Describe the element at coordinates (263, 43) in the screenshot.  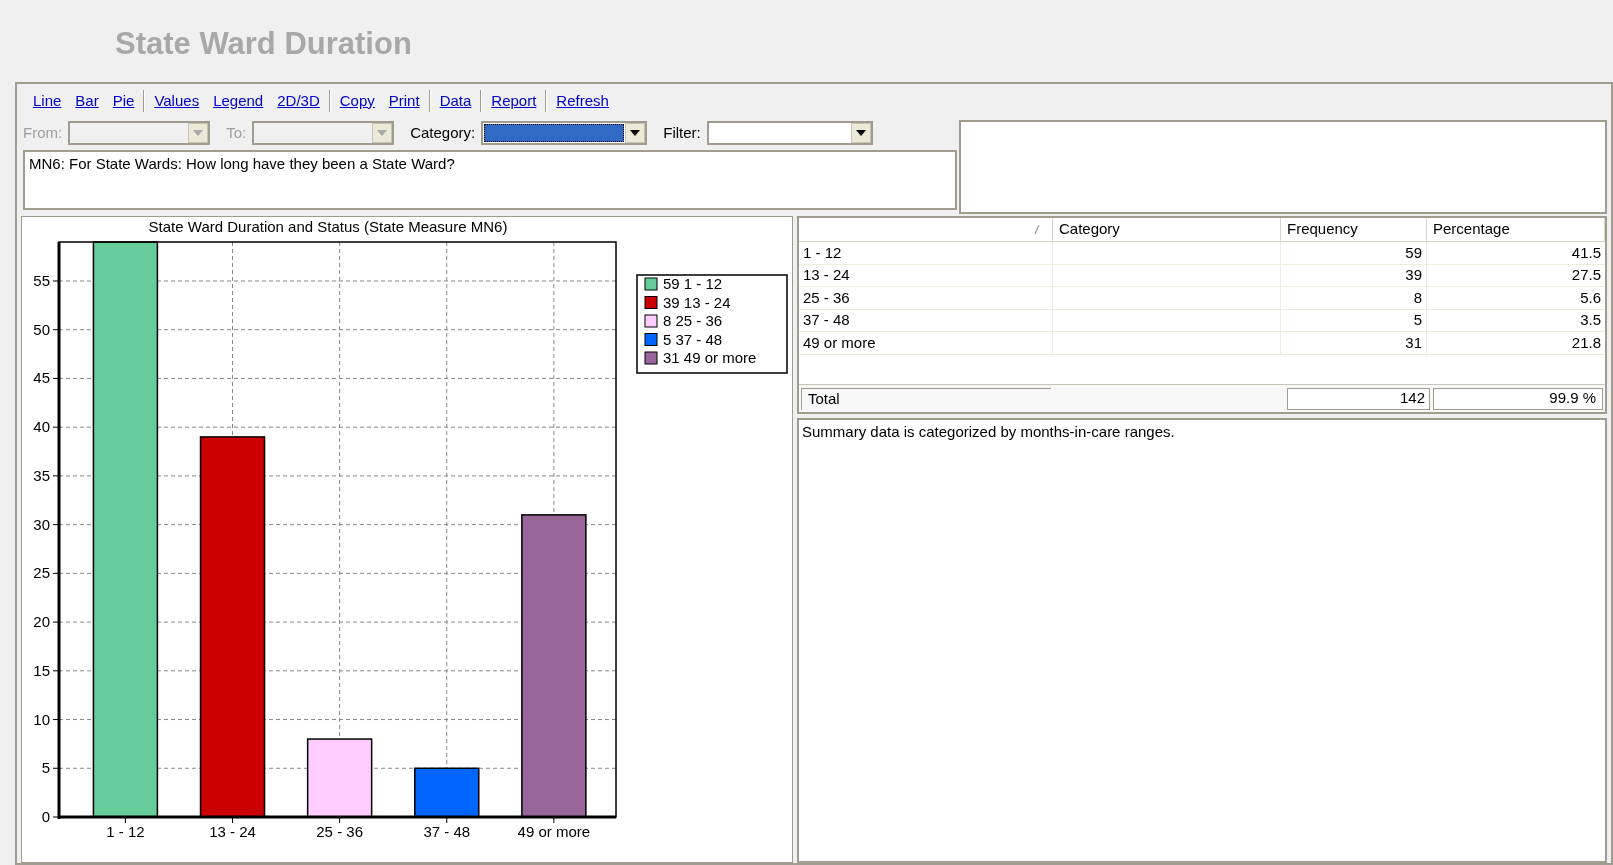
I see `page-title: State Ward Duration` at that location.